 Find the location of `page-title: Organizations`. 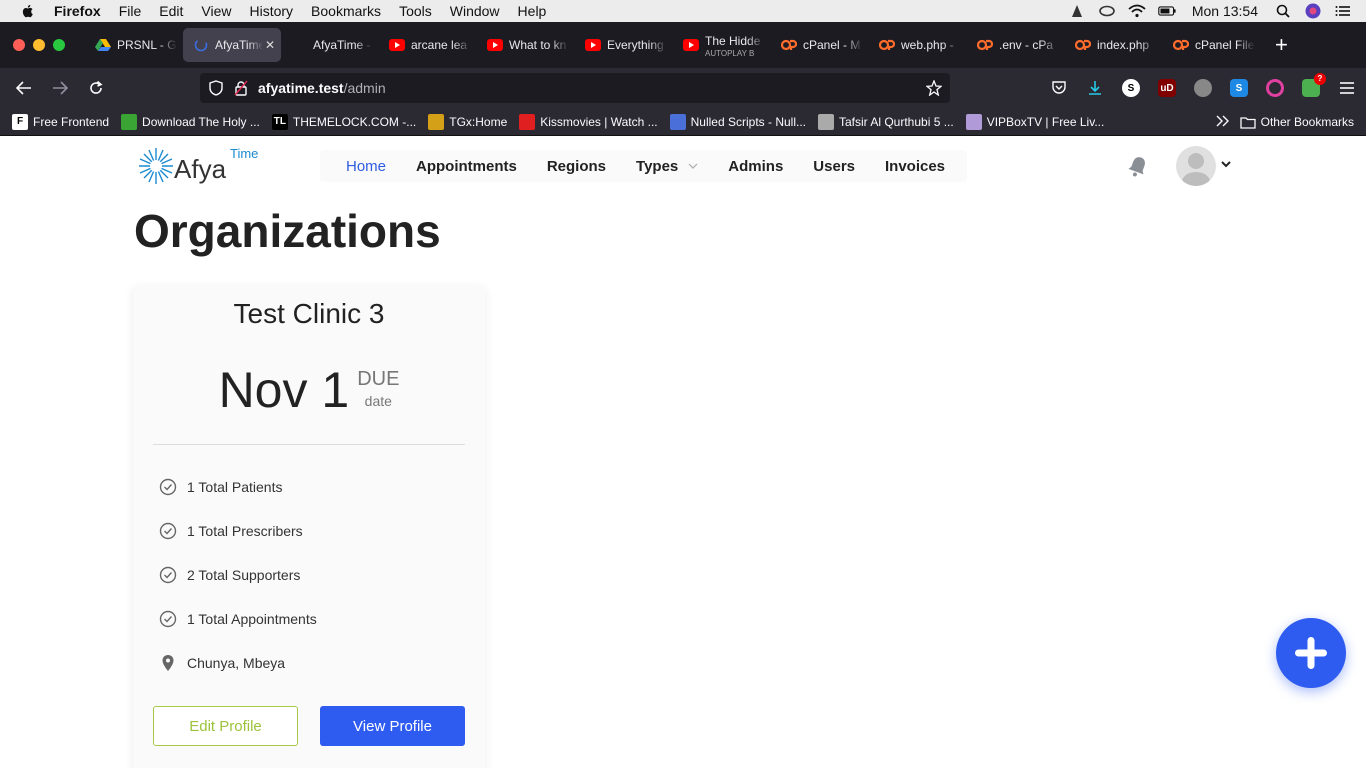

page-title: Organizations is located at coordinates (287, 231).